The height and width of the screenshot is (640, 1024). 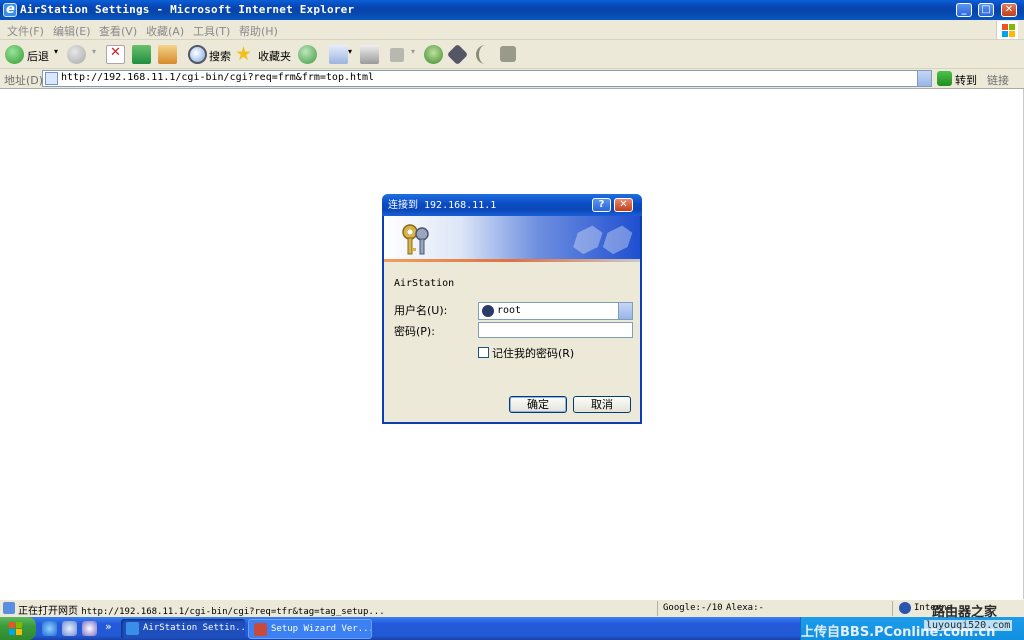 What do you see at coordinates (538, 404) in the screenshot?
I see `ok-button: 确定` at bounding box center [538, 404].